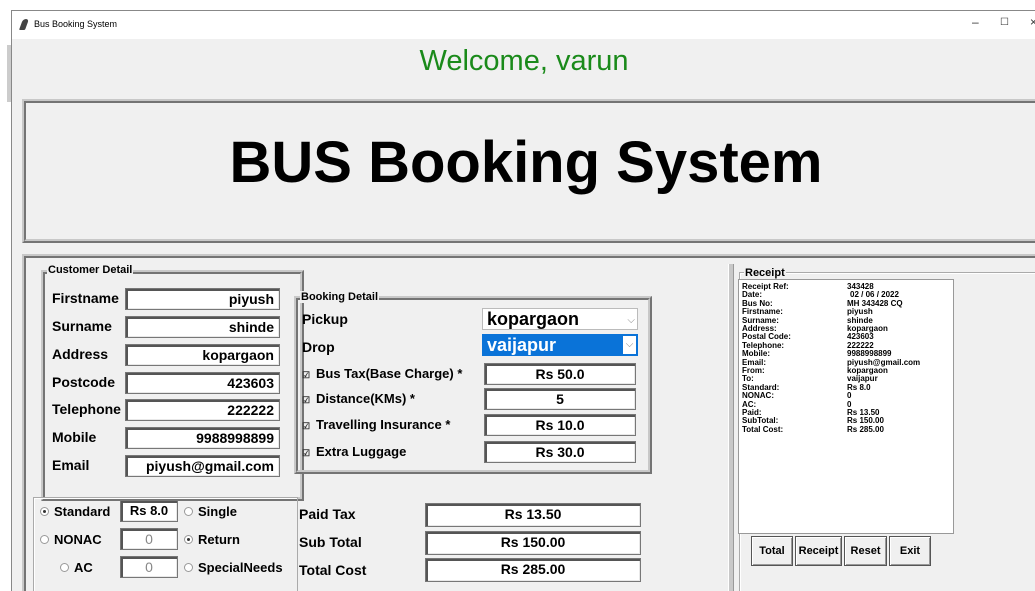  Describe the element at coordinates (333, 570) in the screenshot. I see `total-cost-label: Total Cost` at that location.